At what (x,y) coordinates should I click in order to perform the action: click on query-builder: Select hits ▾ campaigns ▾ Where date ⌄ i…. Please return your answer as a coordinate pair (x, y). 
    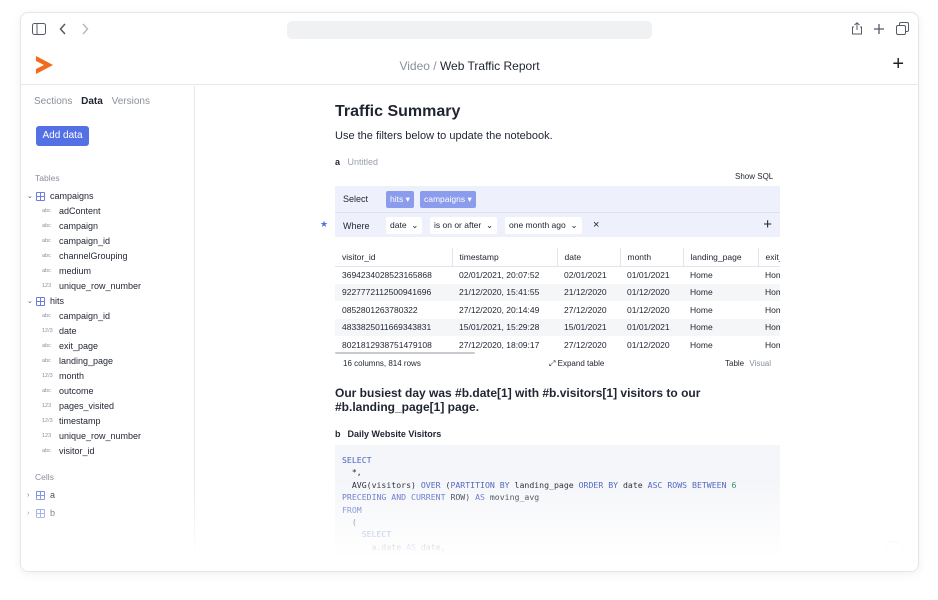
    Looking at the image, I should click on (557, 211).